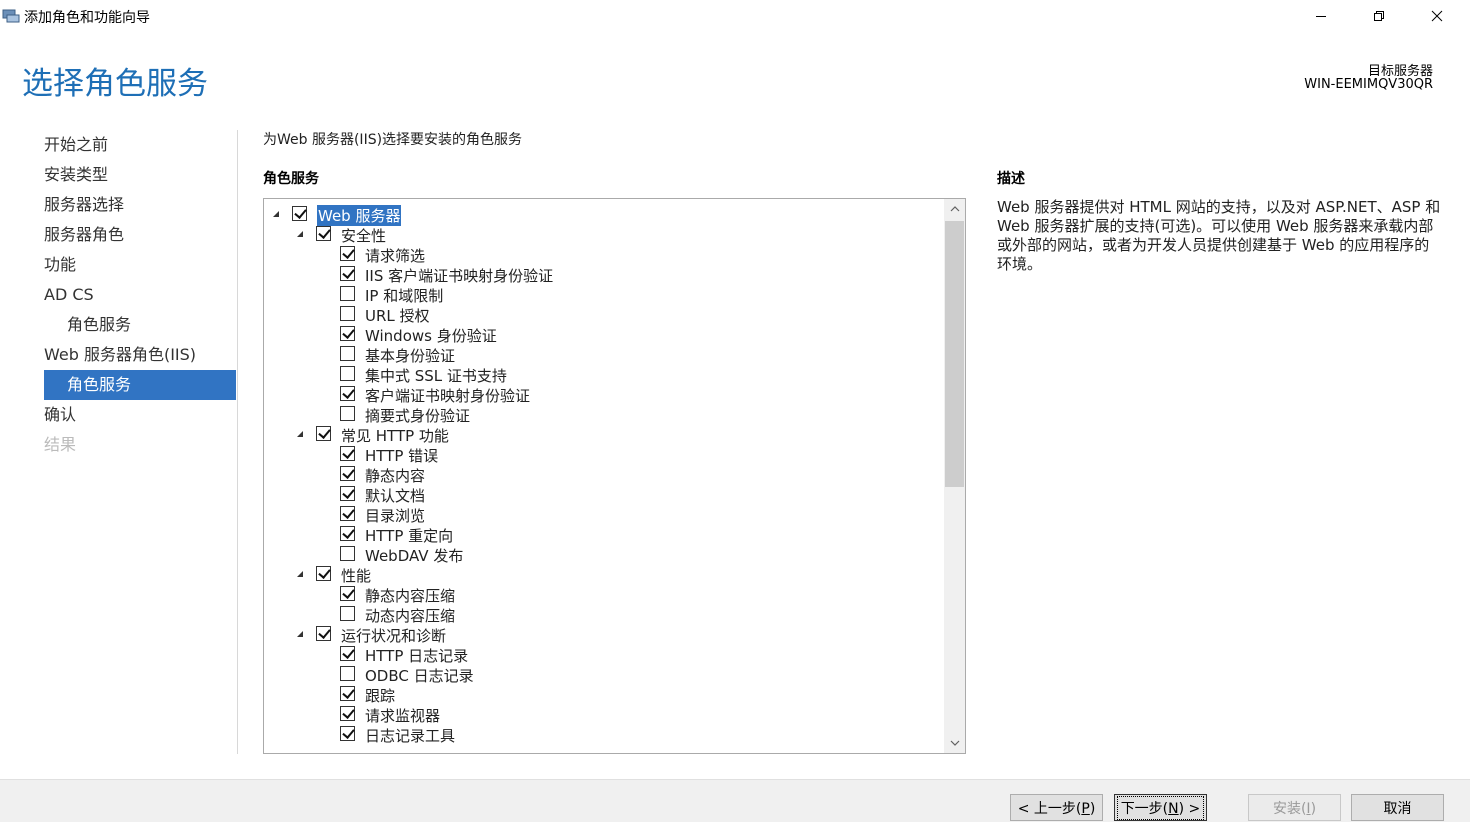 The image size is (1470, 822). I want to click on tree-item-label: 集中式 SSL 证书支持, so click(436, 375).